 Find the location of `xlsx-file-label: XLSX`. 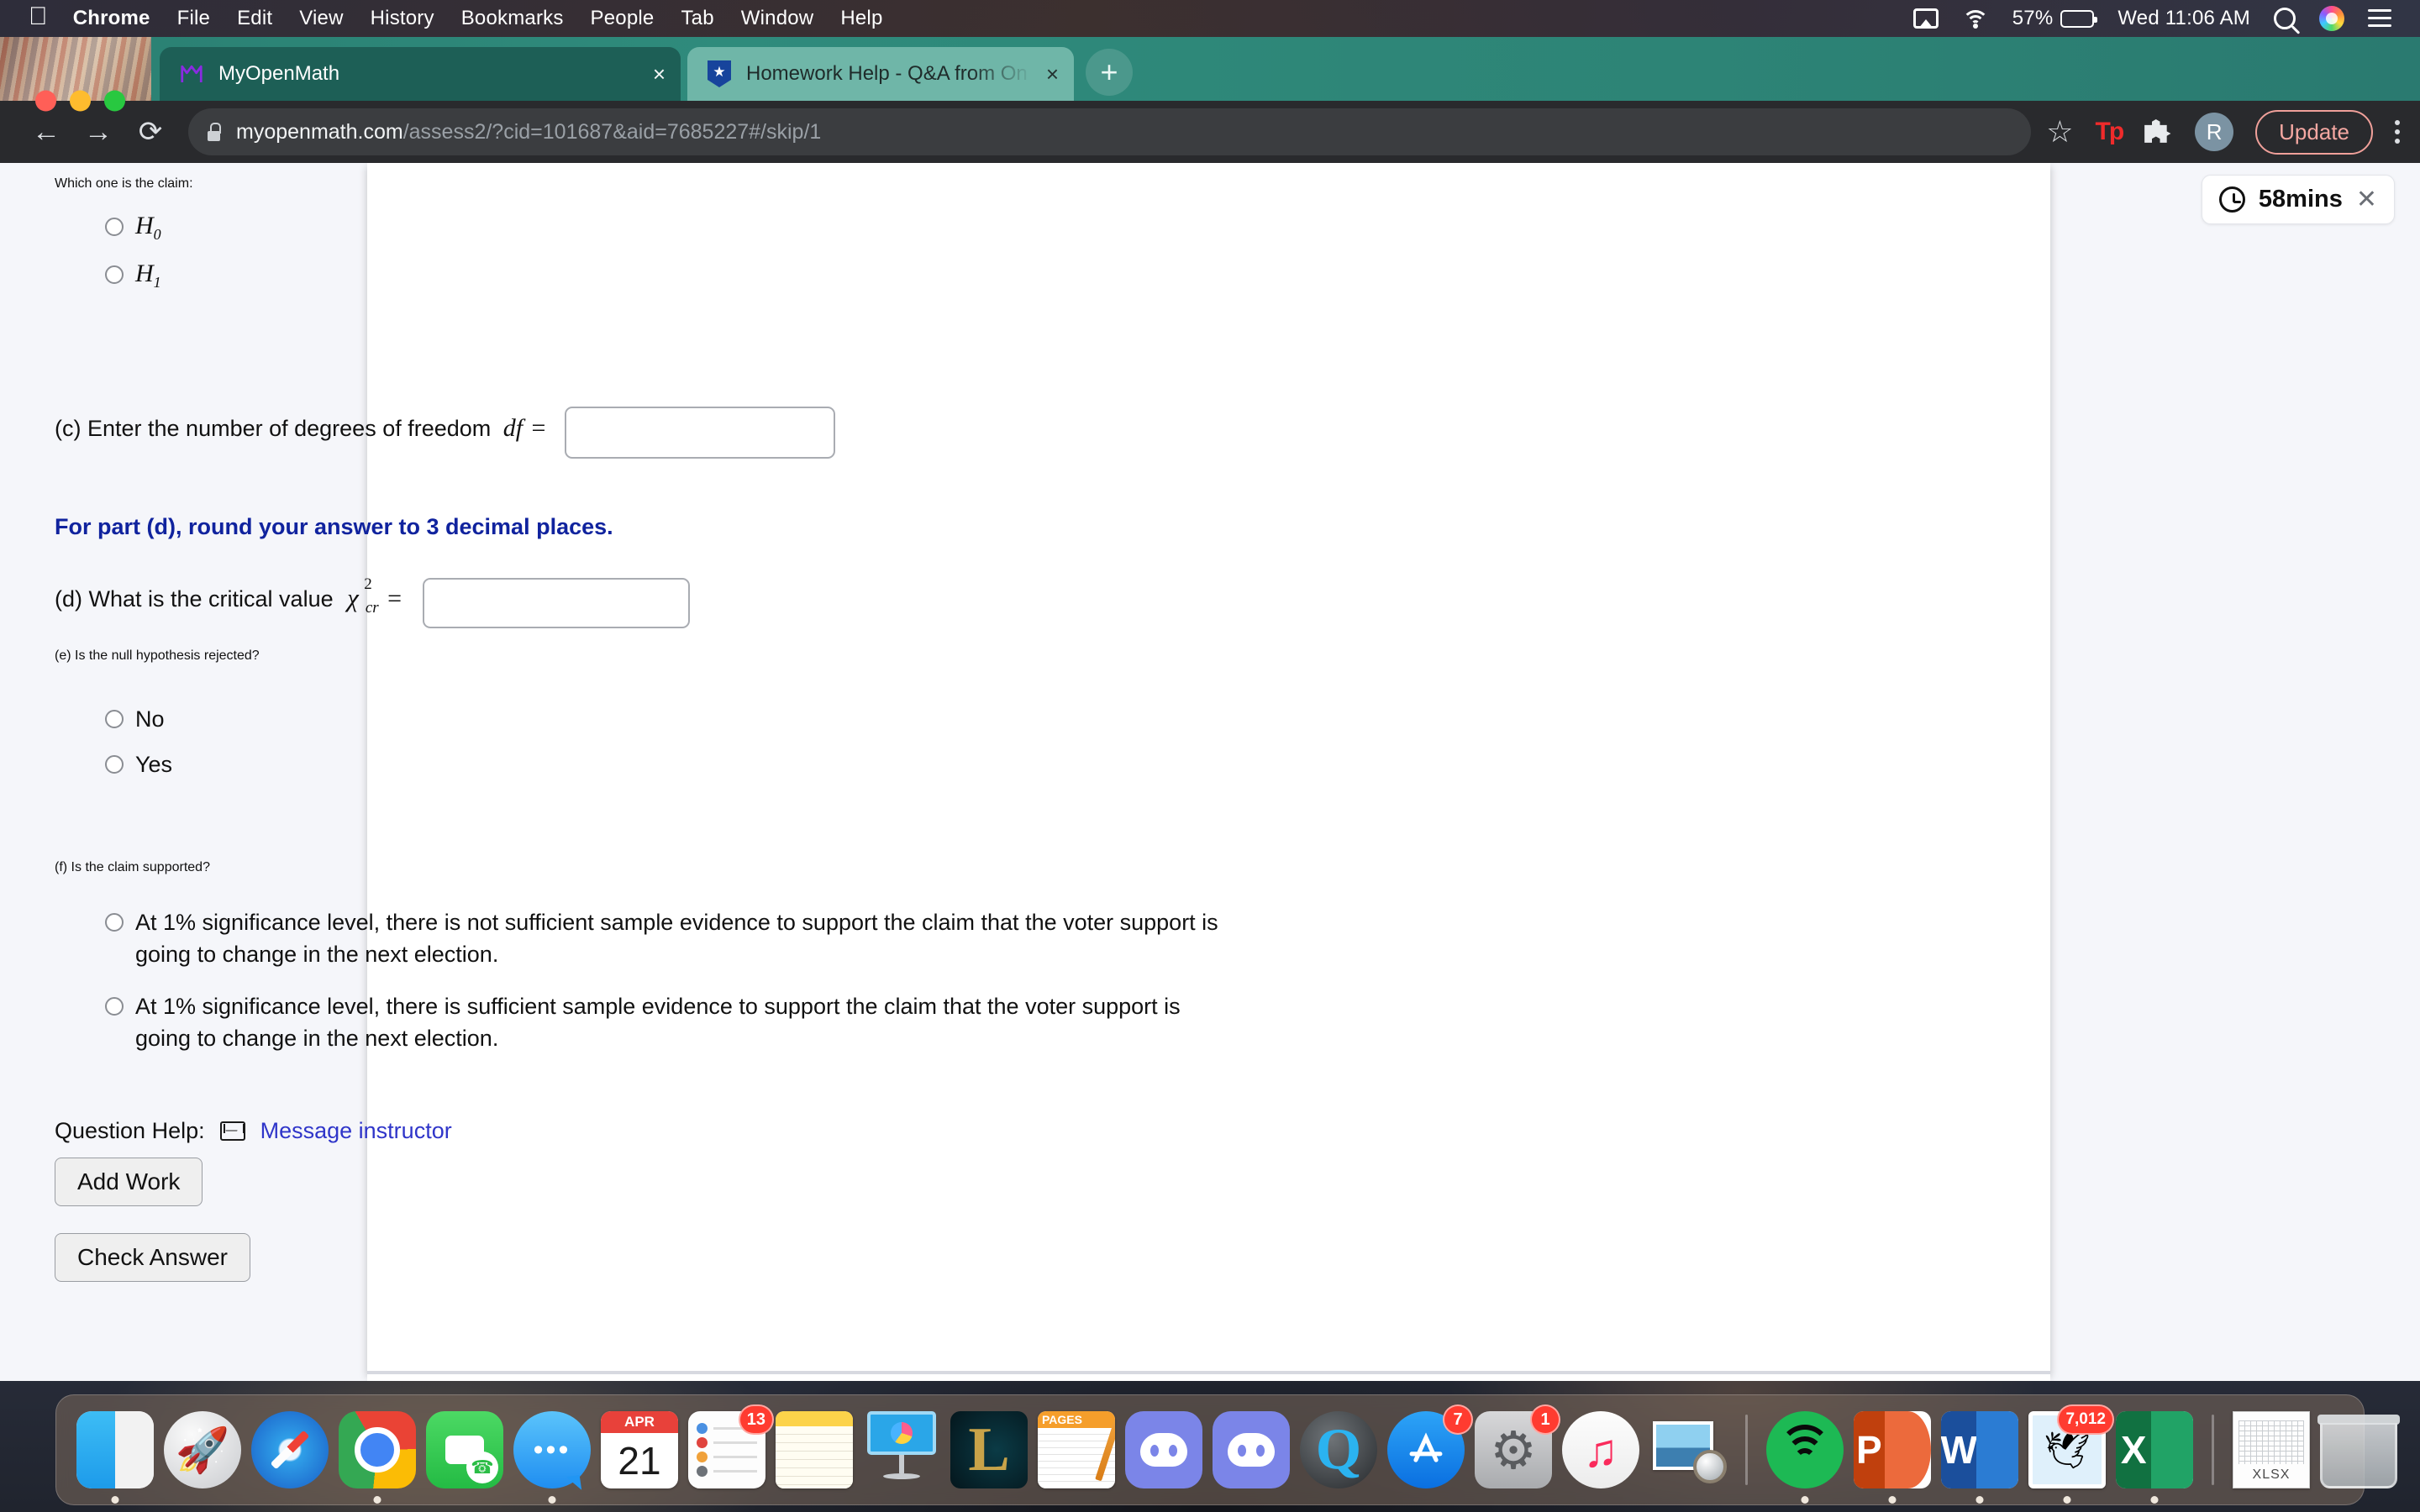

xlsx-file-label: XLSX is located at coordinates (2271, 1474).